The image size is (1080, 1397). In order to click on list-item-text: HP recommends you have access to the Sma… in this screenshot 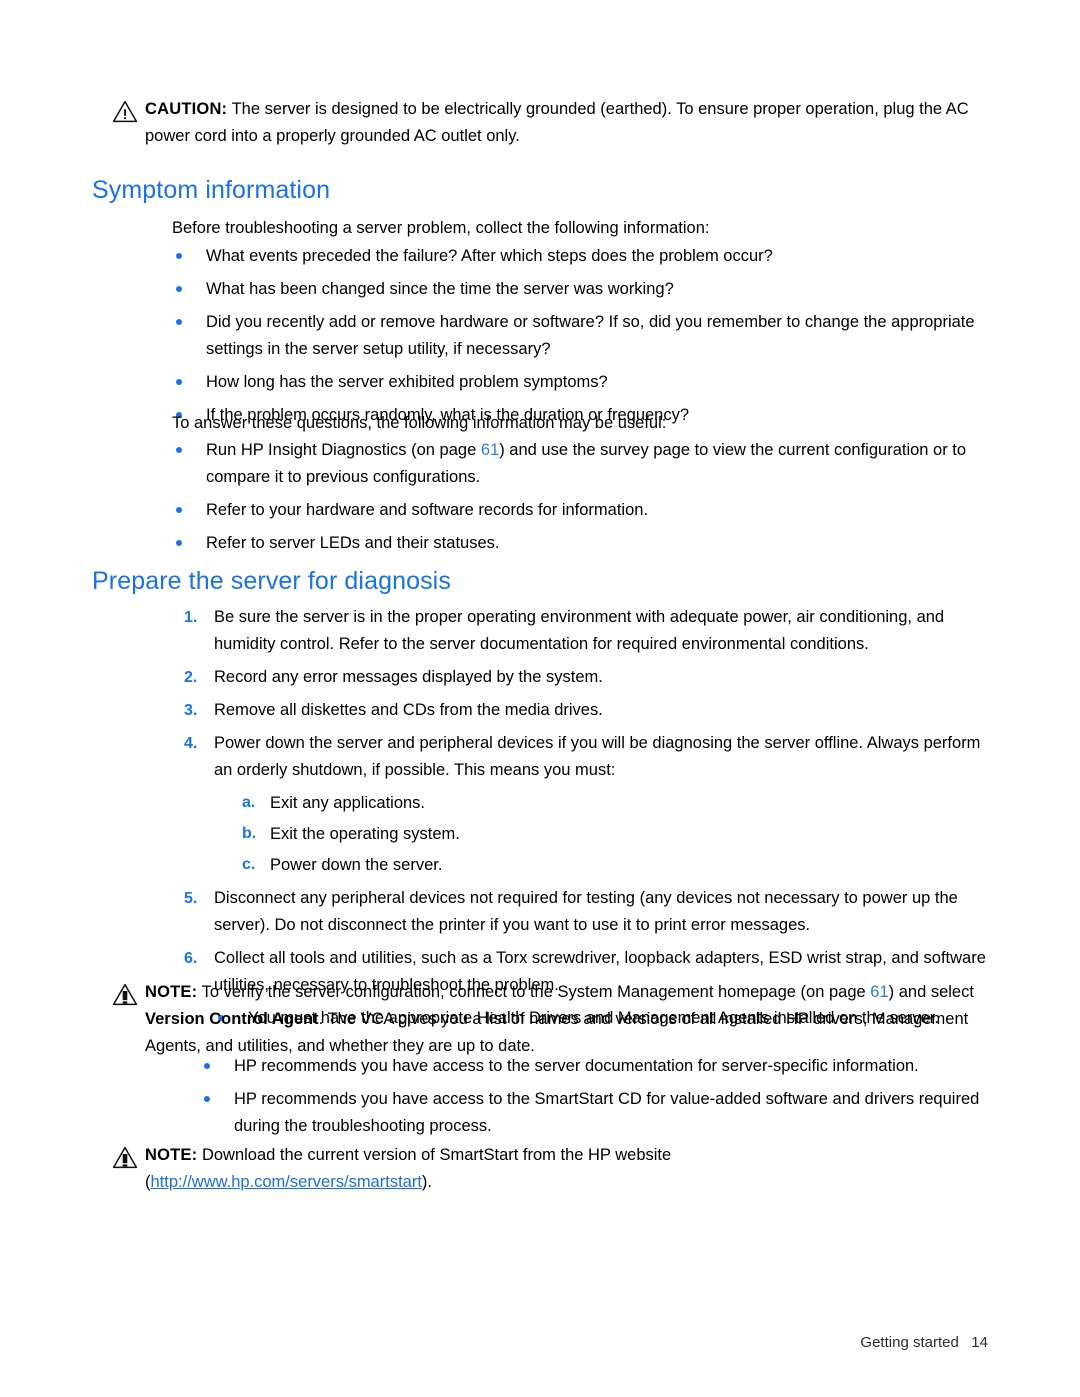, I will do `click(607, 1112)`.